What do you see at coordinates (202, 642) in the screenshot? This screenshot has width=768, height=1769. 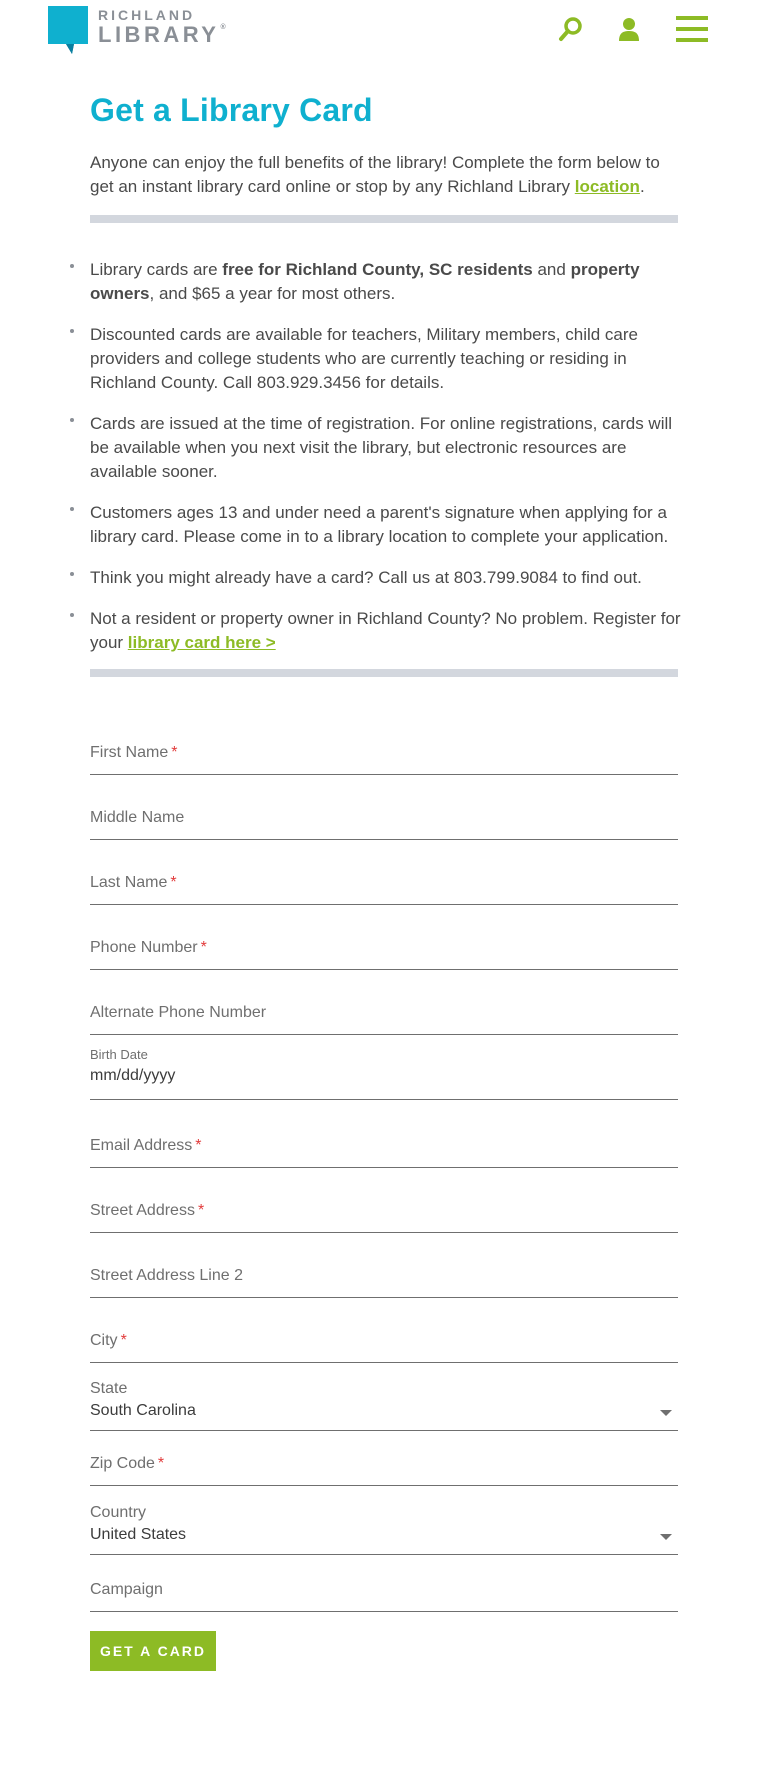 I see `library-card-here-link: library card here >` at bounding box center [202, 642].